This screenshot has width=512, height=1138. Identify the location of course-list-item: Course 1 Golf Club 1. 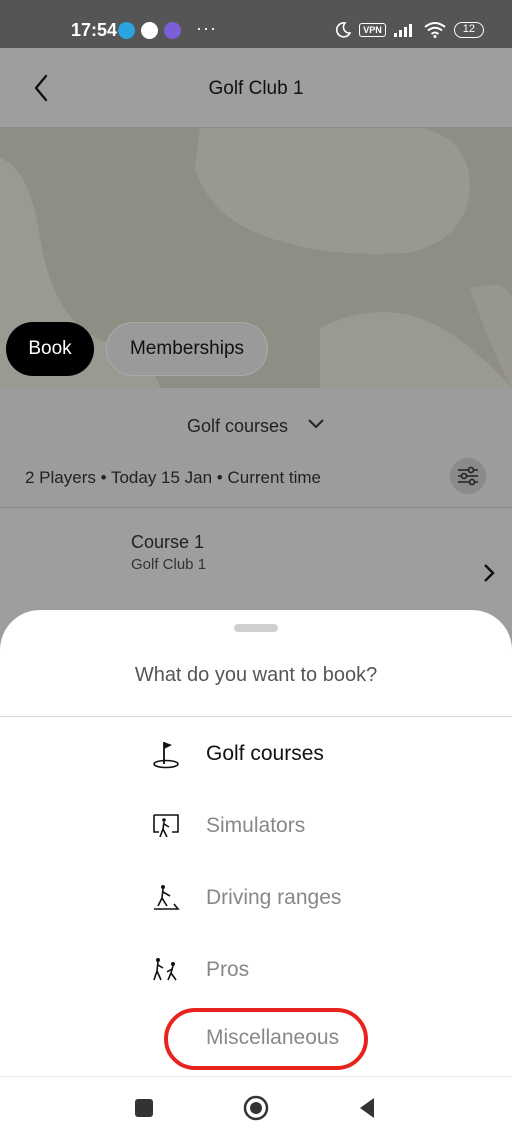
(256, 563).